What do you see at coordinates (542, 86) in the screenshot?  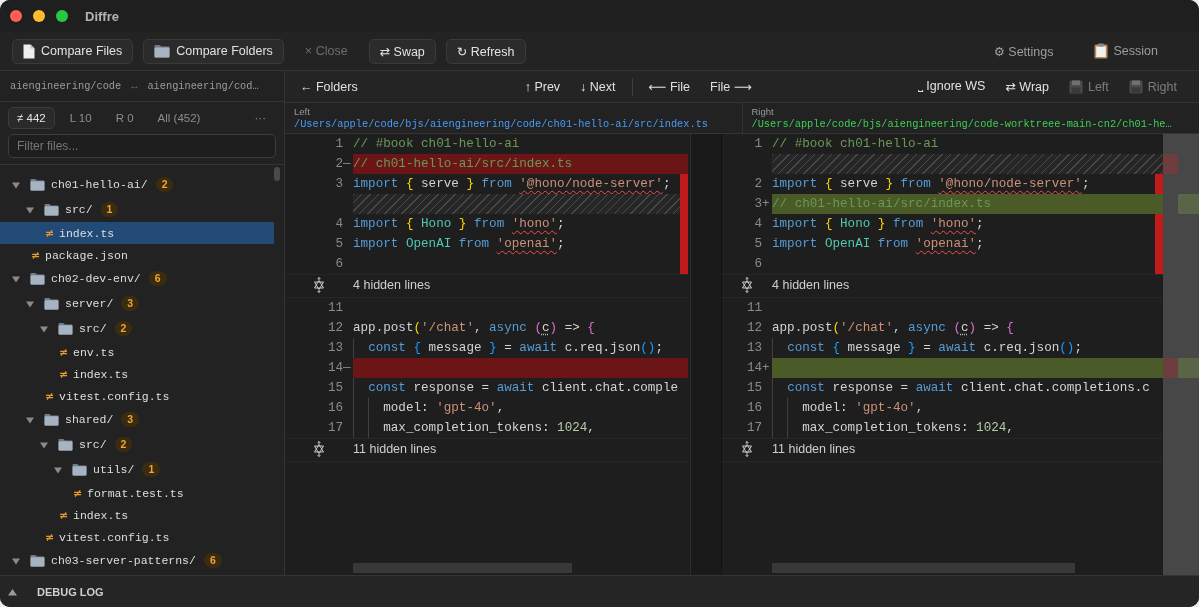 I see `nav-button: ↑ Prev` at bounding box center [542, 86].